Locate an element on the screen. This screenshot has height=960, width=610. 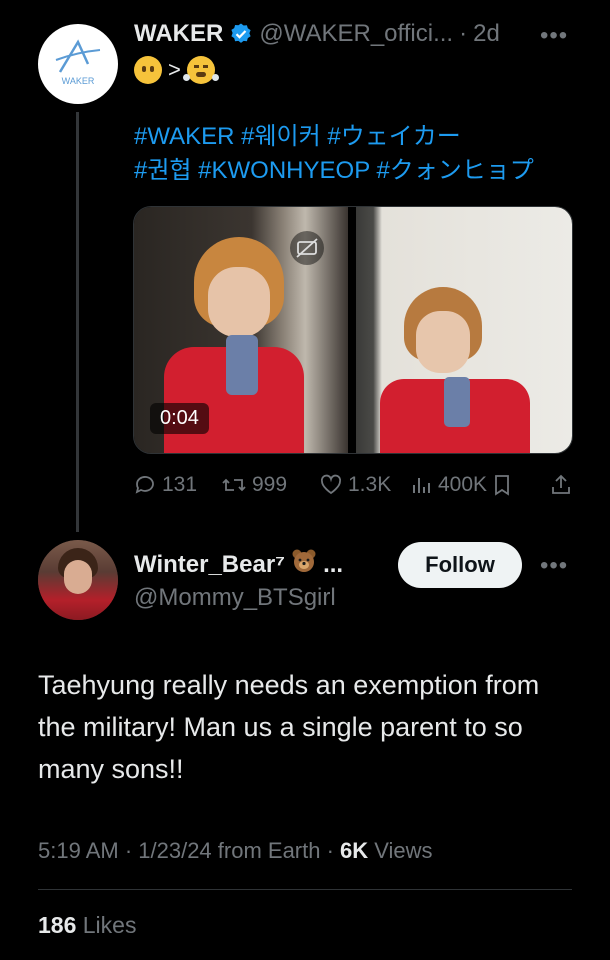
share-icon is located at coordinates (561, 484).